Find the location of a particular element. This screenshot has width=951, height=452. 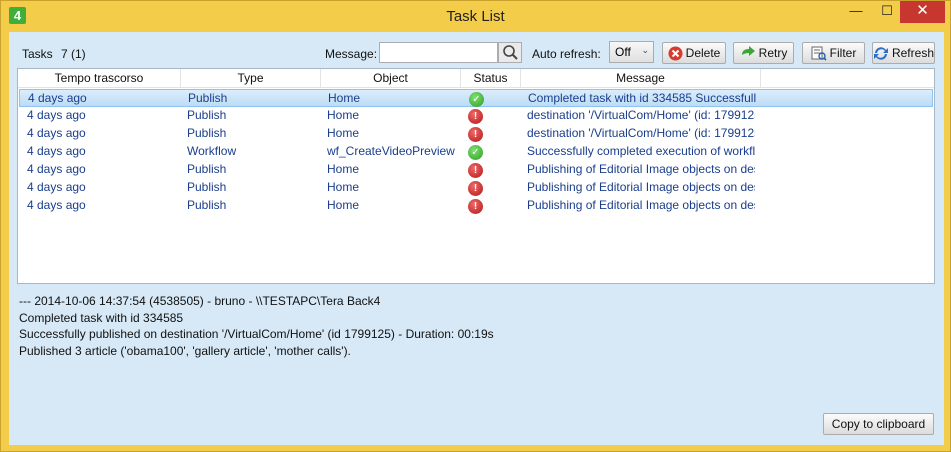

delete-button: Delete is located at coordinates (694, 53).